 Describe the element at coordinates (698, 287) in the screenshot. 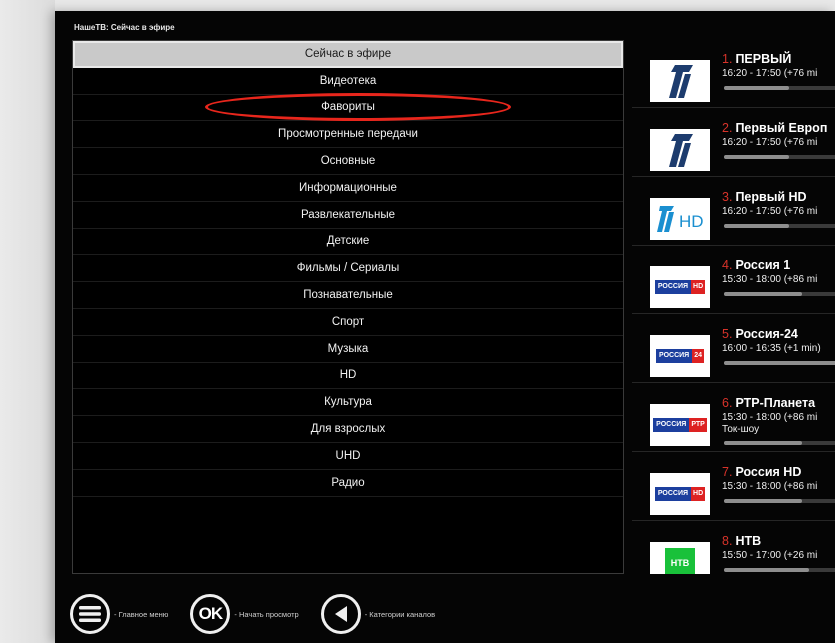

I see `logo-tag-text: HD` at that location.